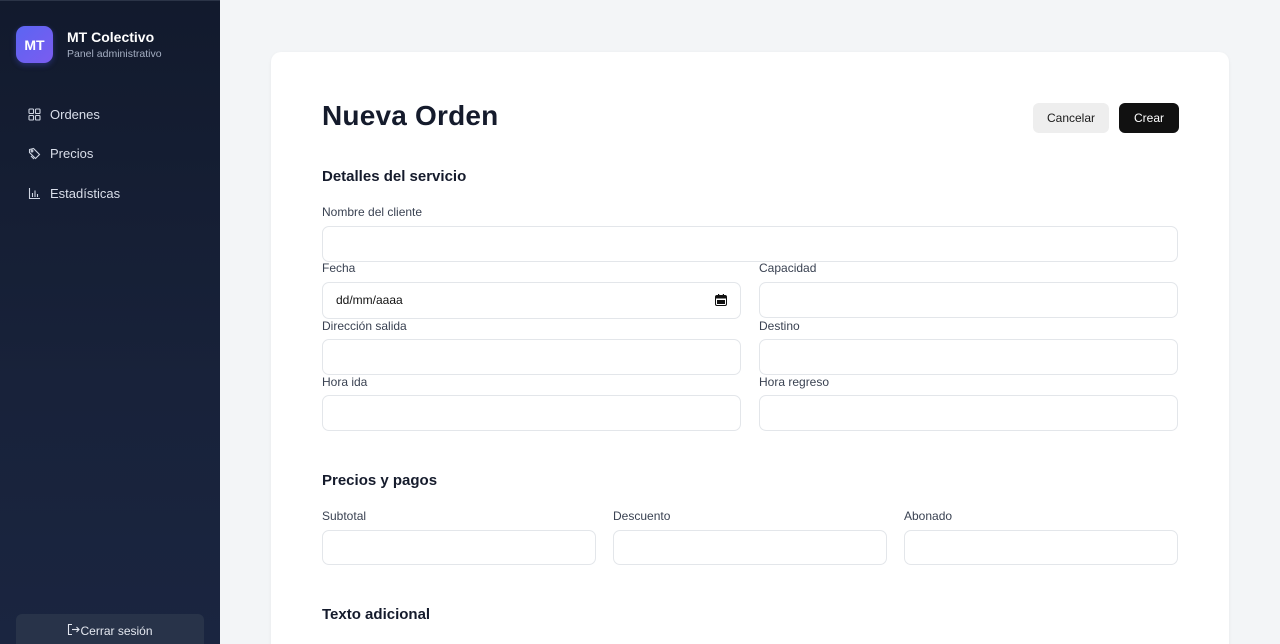 The height and width of the screenshot is (644, 1280). What do you see at coordinates (34, 153) in the screenshot?
I see `tag-icon` at bounding box center [34, 153].